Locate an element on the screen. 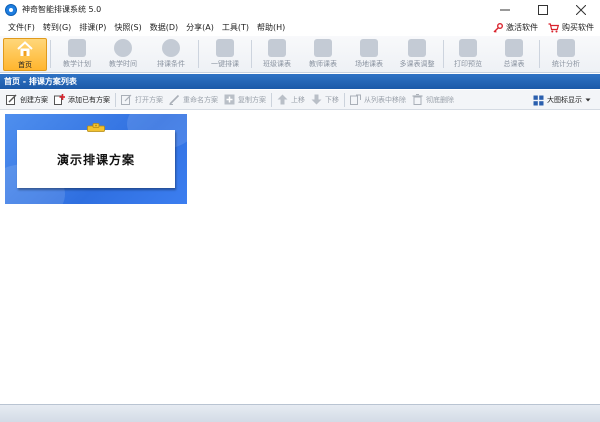 Image resolution: width=600 pixels, height=422 pixels. remove-from-list-button: 从列表中移除 is located at coordinates (378, 100).